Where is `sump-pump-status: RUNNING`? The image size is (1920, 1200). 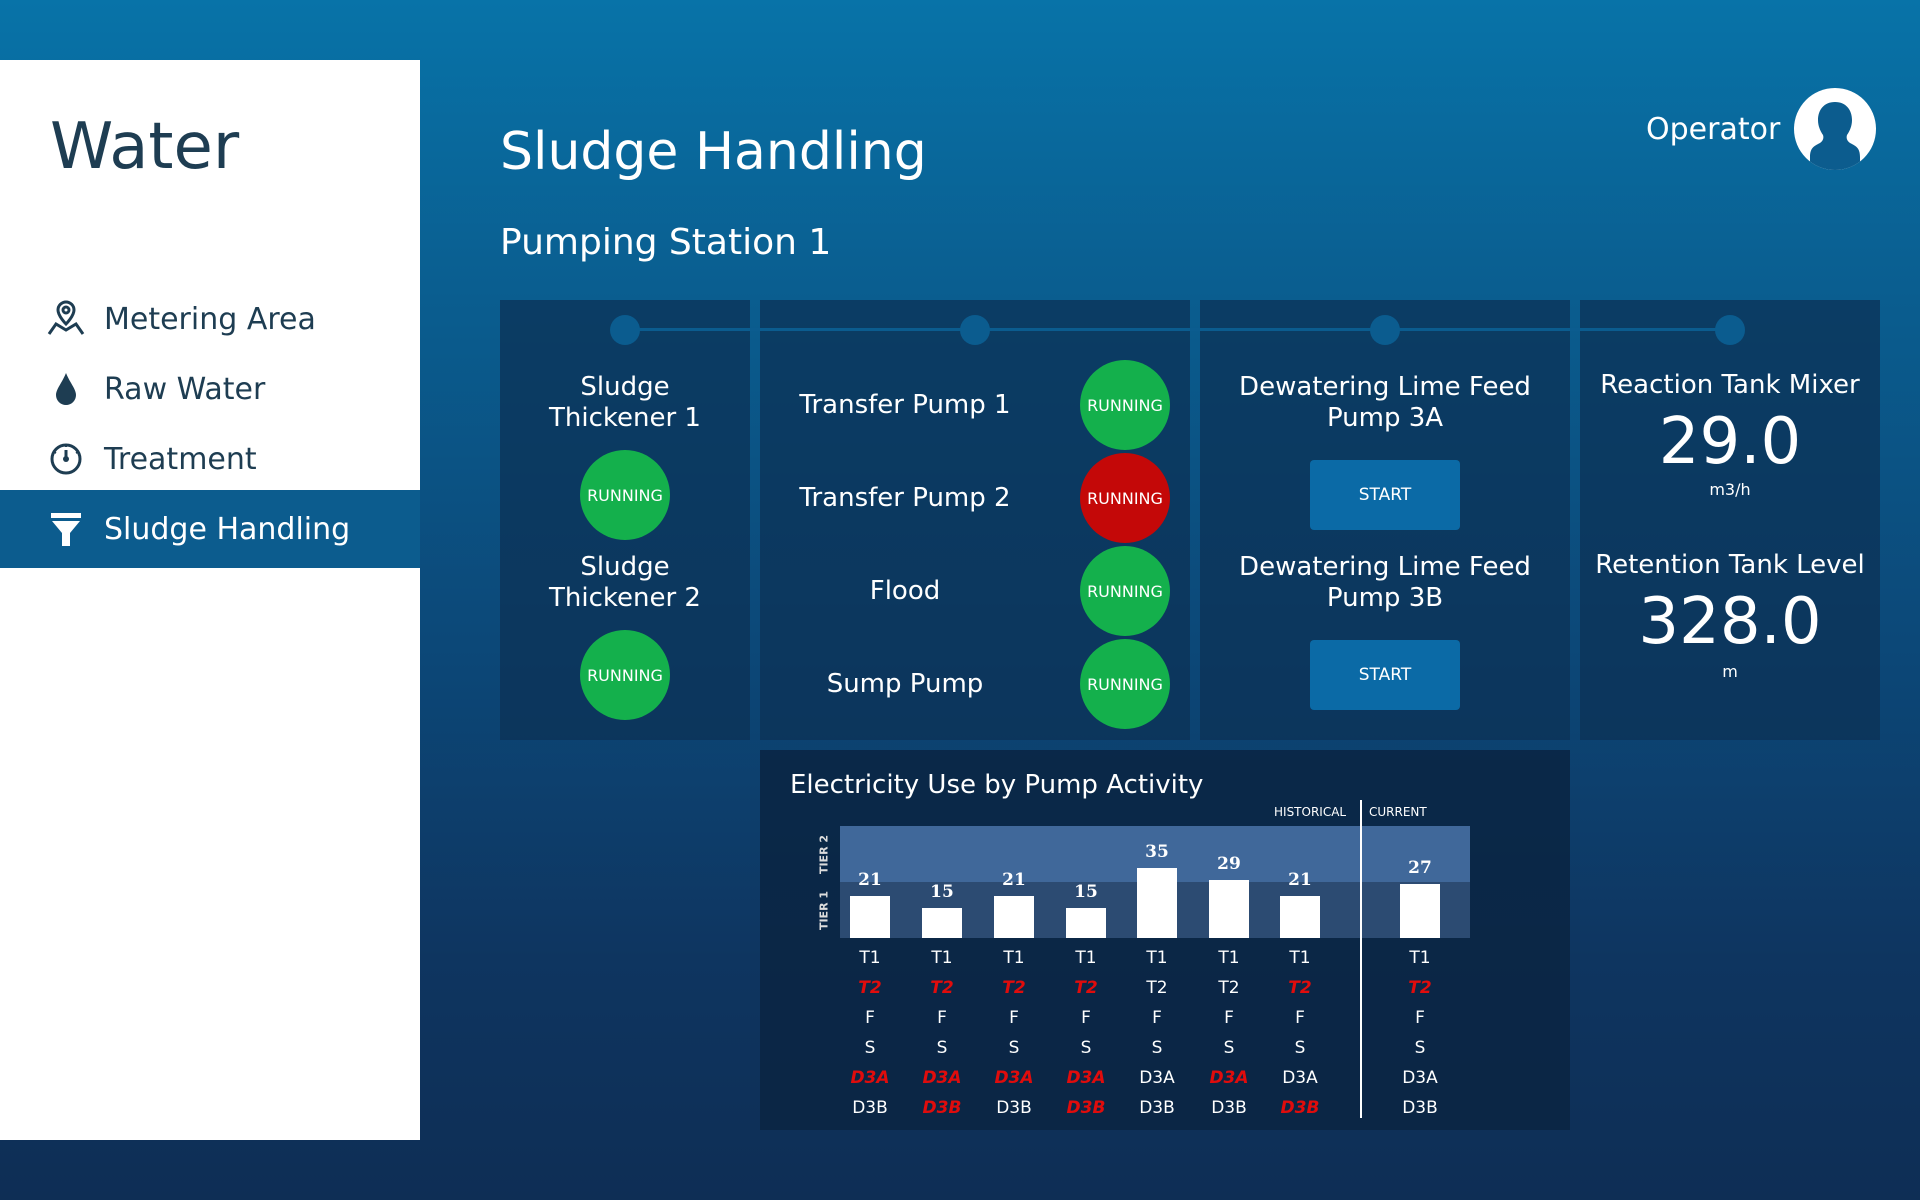
sump-pump-status: RUNNING is located at coordinates (1125, 684).